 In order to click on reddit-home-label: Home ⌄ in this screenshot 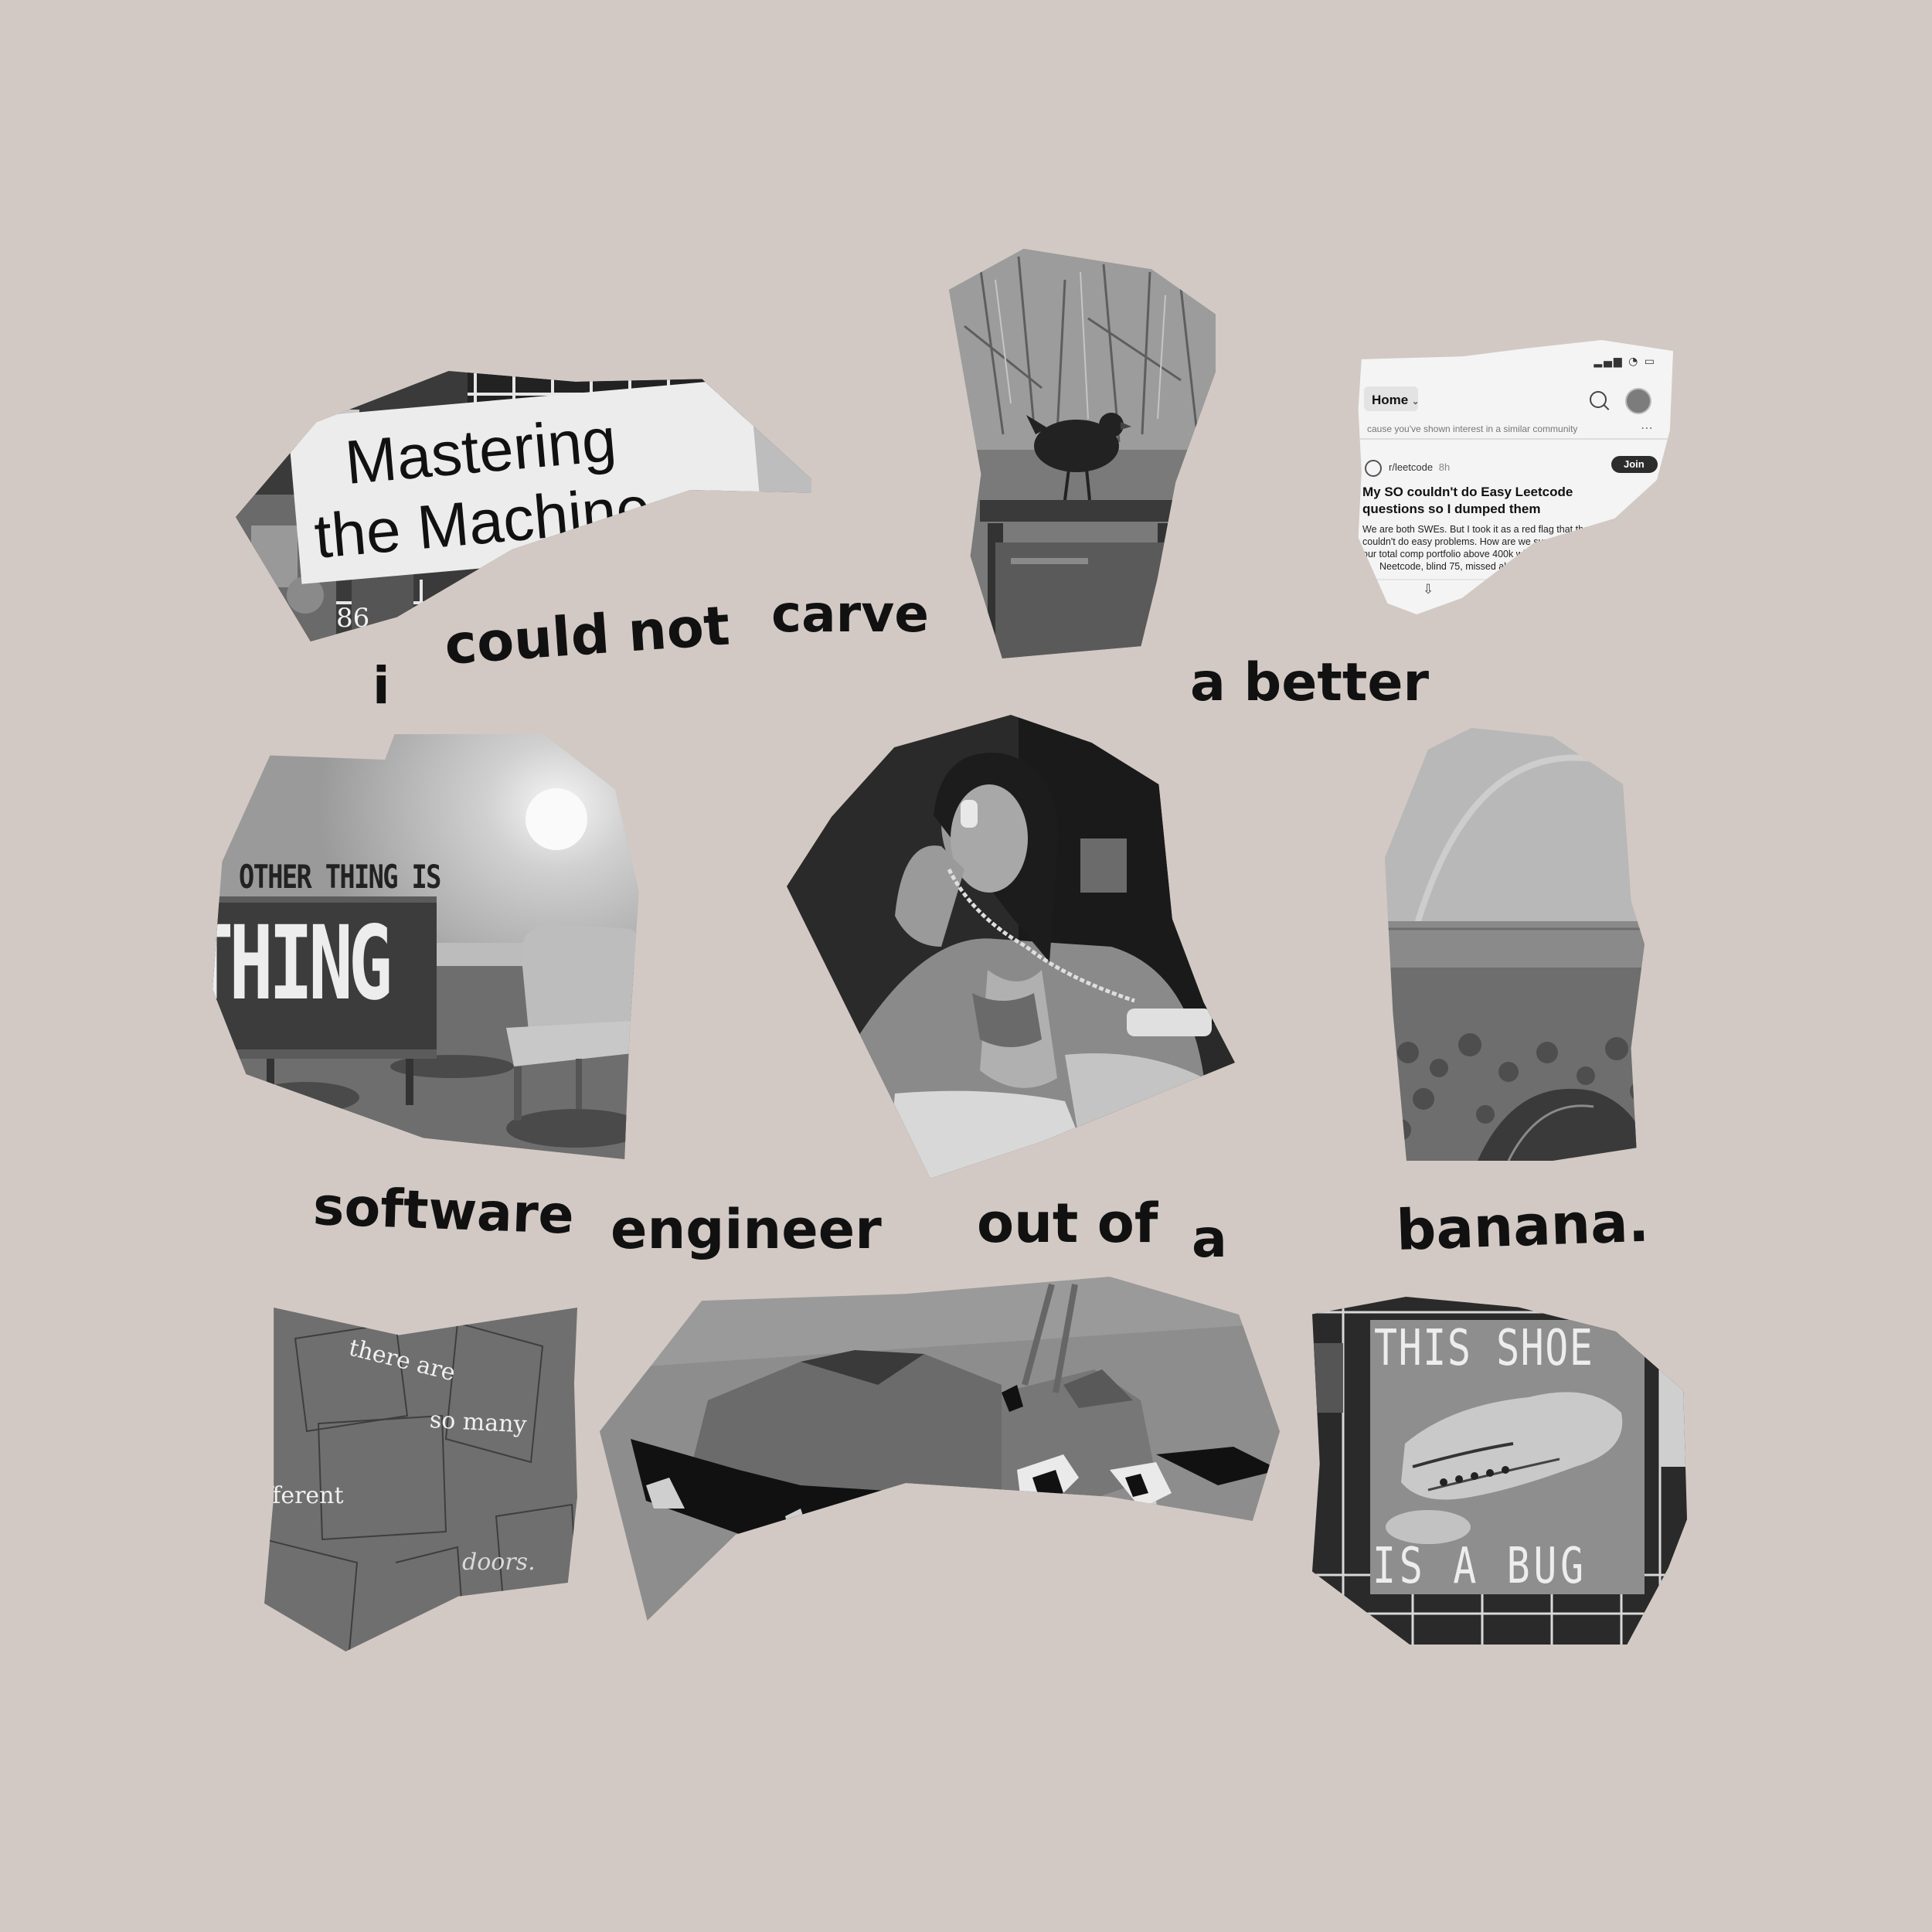, I will do `click(1396, 400)`.